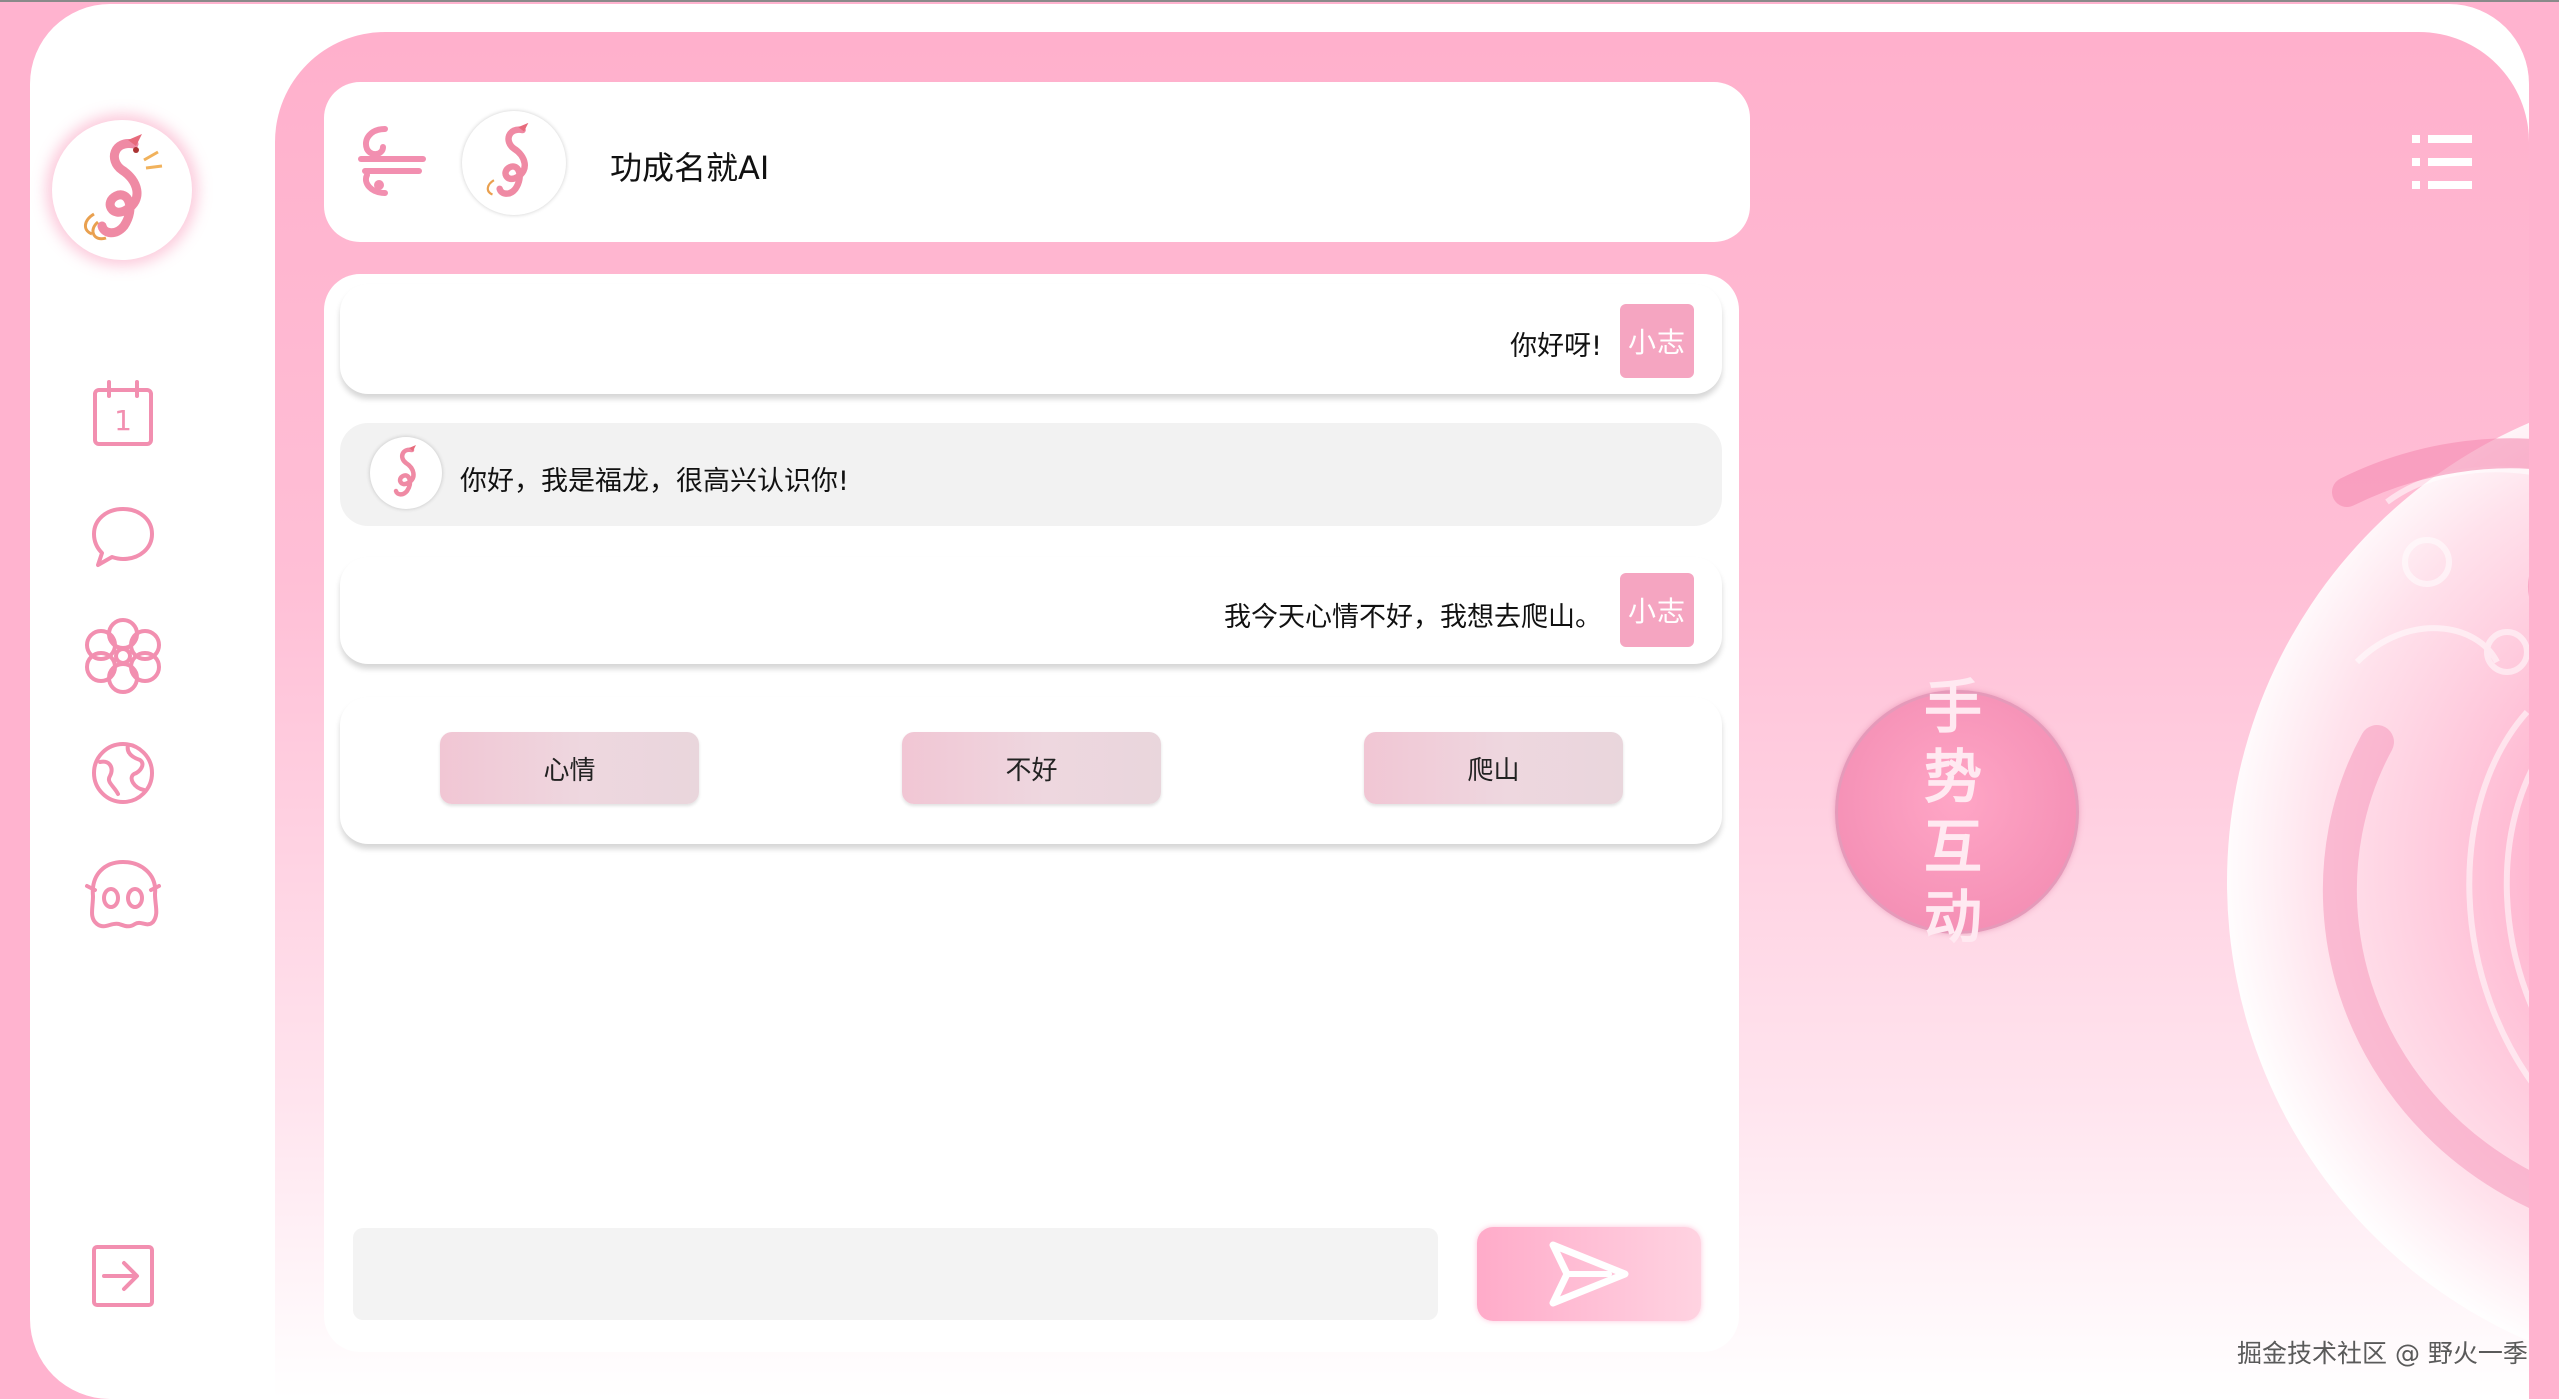 The image size is (2559, 1399). What do you see at coordinates (2426, 823) in the screenshot?
I see `dragon-ring-pattern-icon` at bounding box center [2426, 823].